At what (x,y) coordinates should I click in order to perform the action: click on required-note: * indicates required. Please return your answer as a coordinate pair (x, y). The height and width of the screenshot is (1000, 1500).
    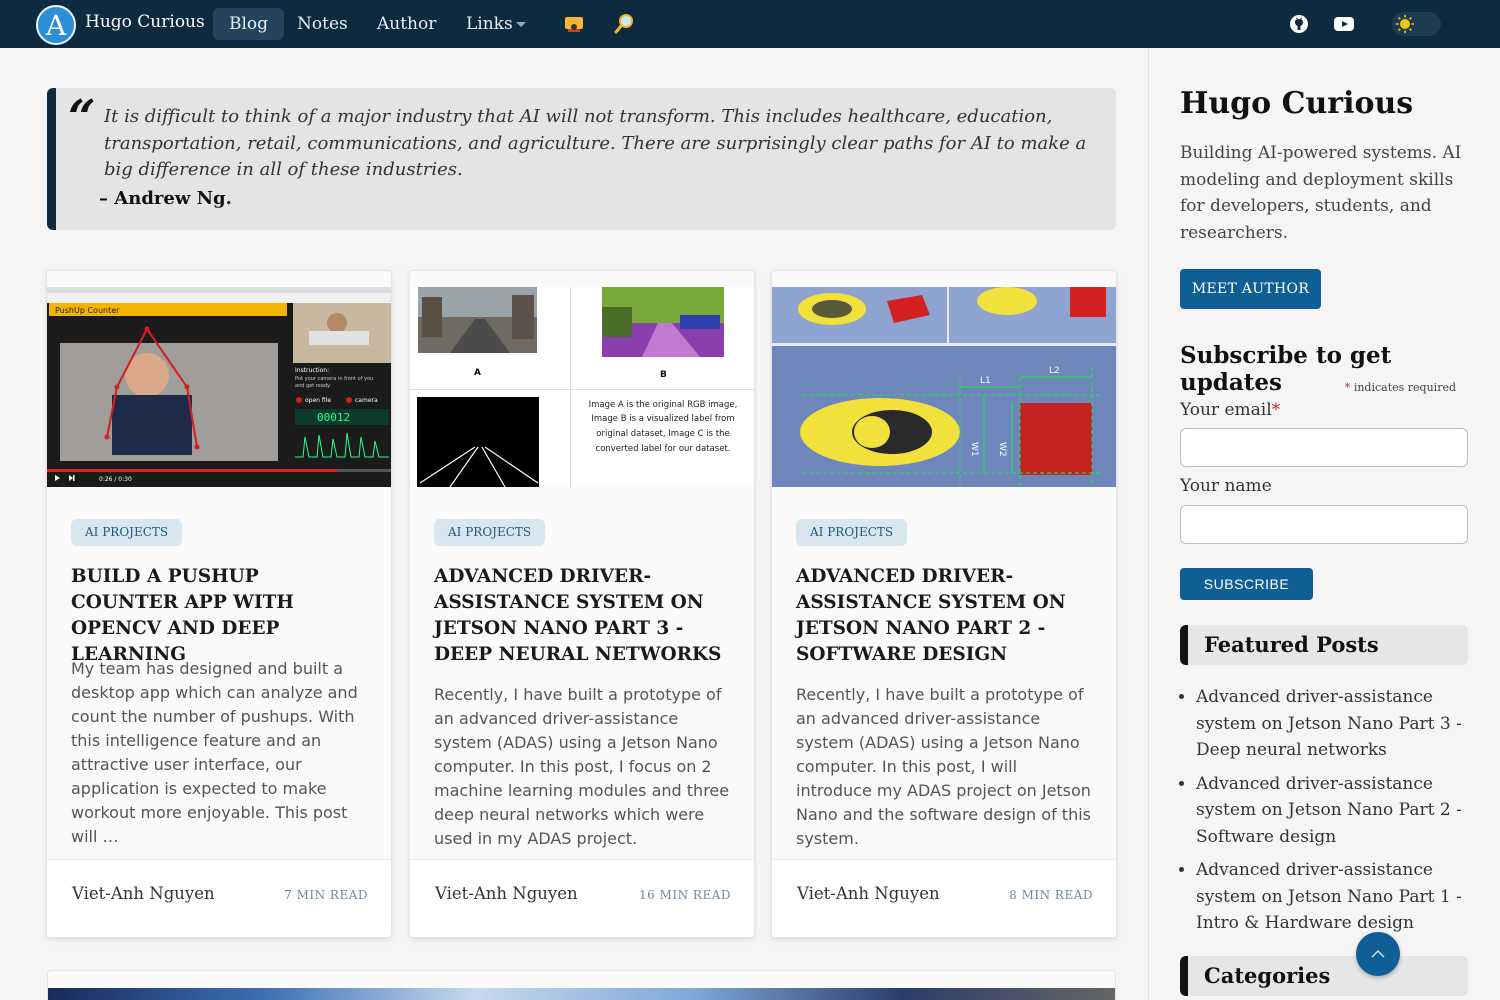
    Looking at the image, I should click on (1400, 387).